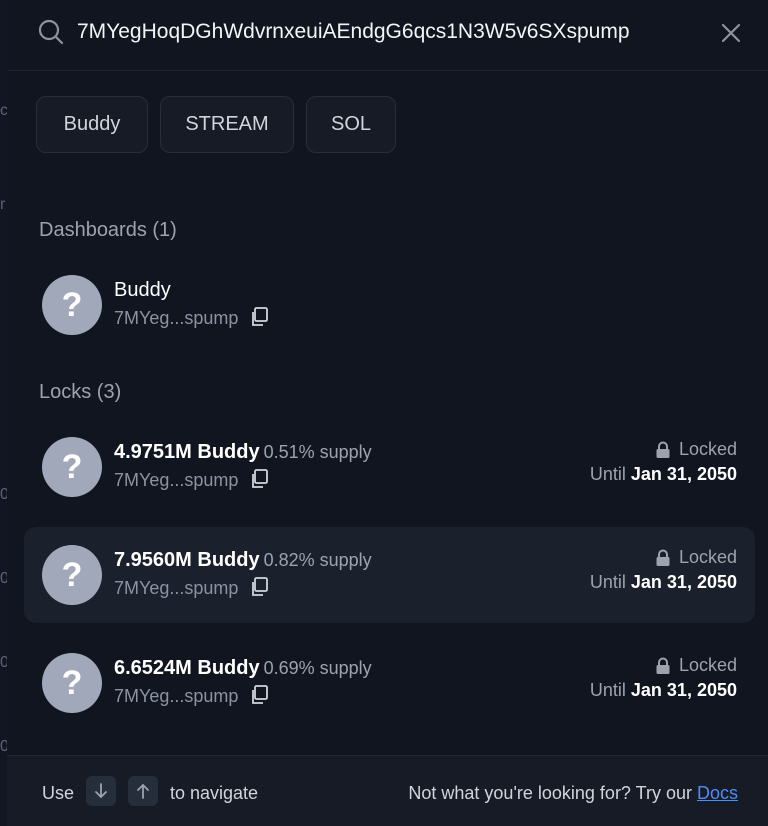 This screenshot has width=768, height=826. What do you see at coordinates (377, 32) in the screenshot?
I see `search-input` at bounding box center [377, 32].